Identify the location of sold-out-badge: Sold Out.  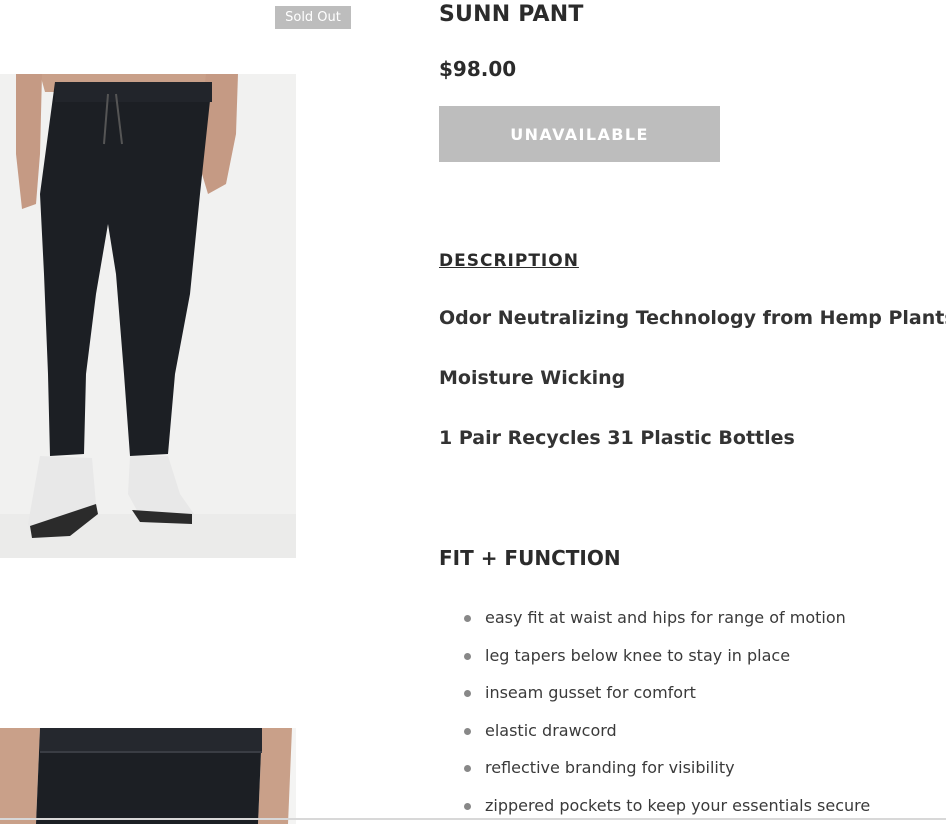
(313, 17).